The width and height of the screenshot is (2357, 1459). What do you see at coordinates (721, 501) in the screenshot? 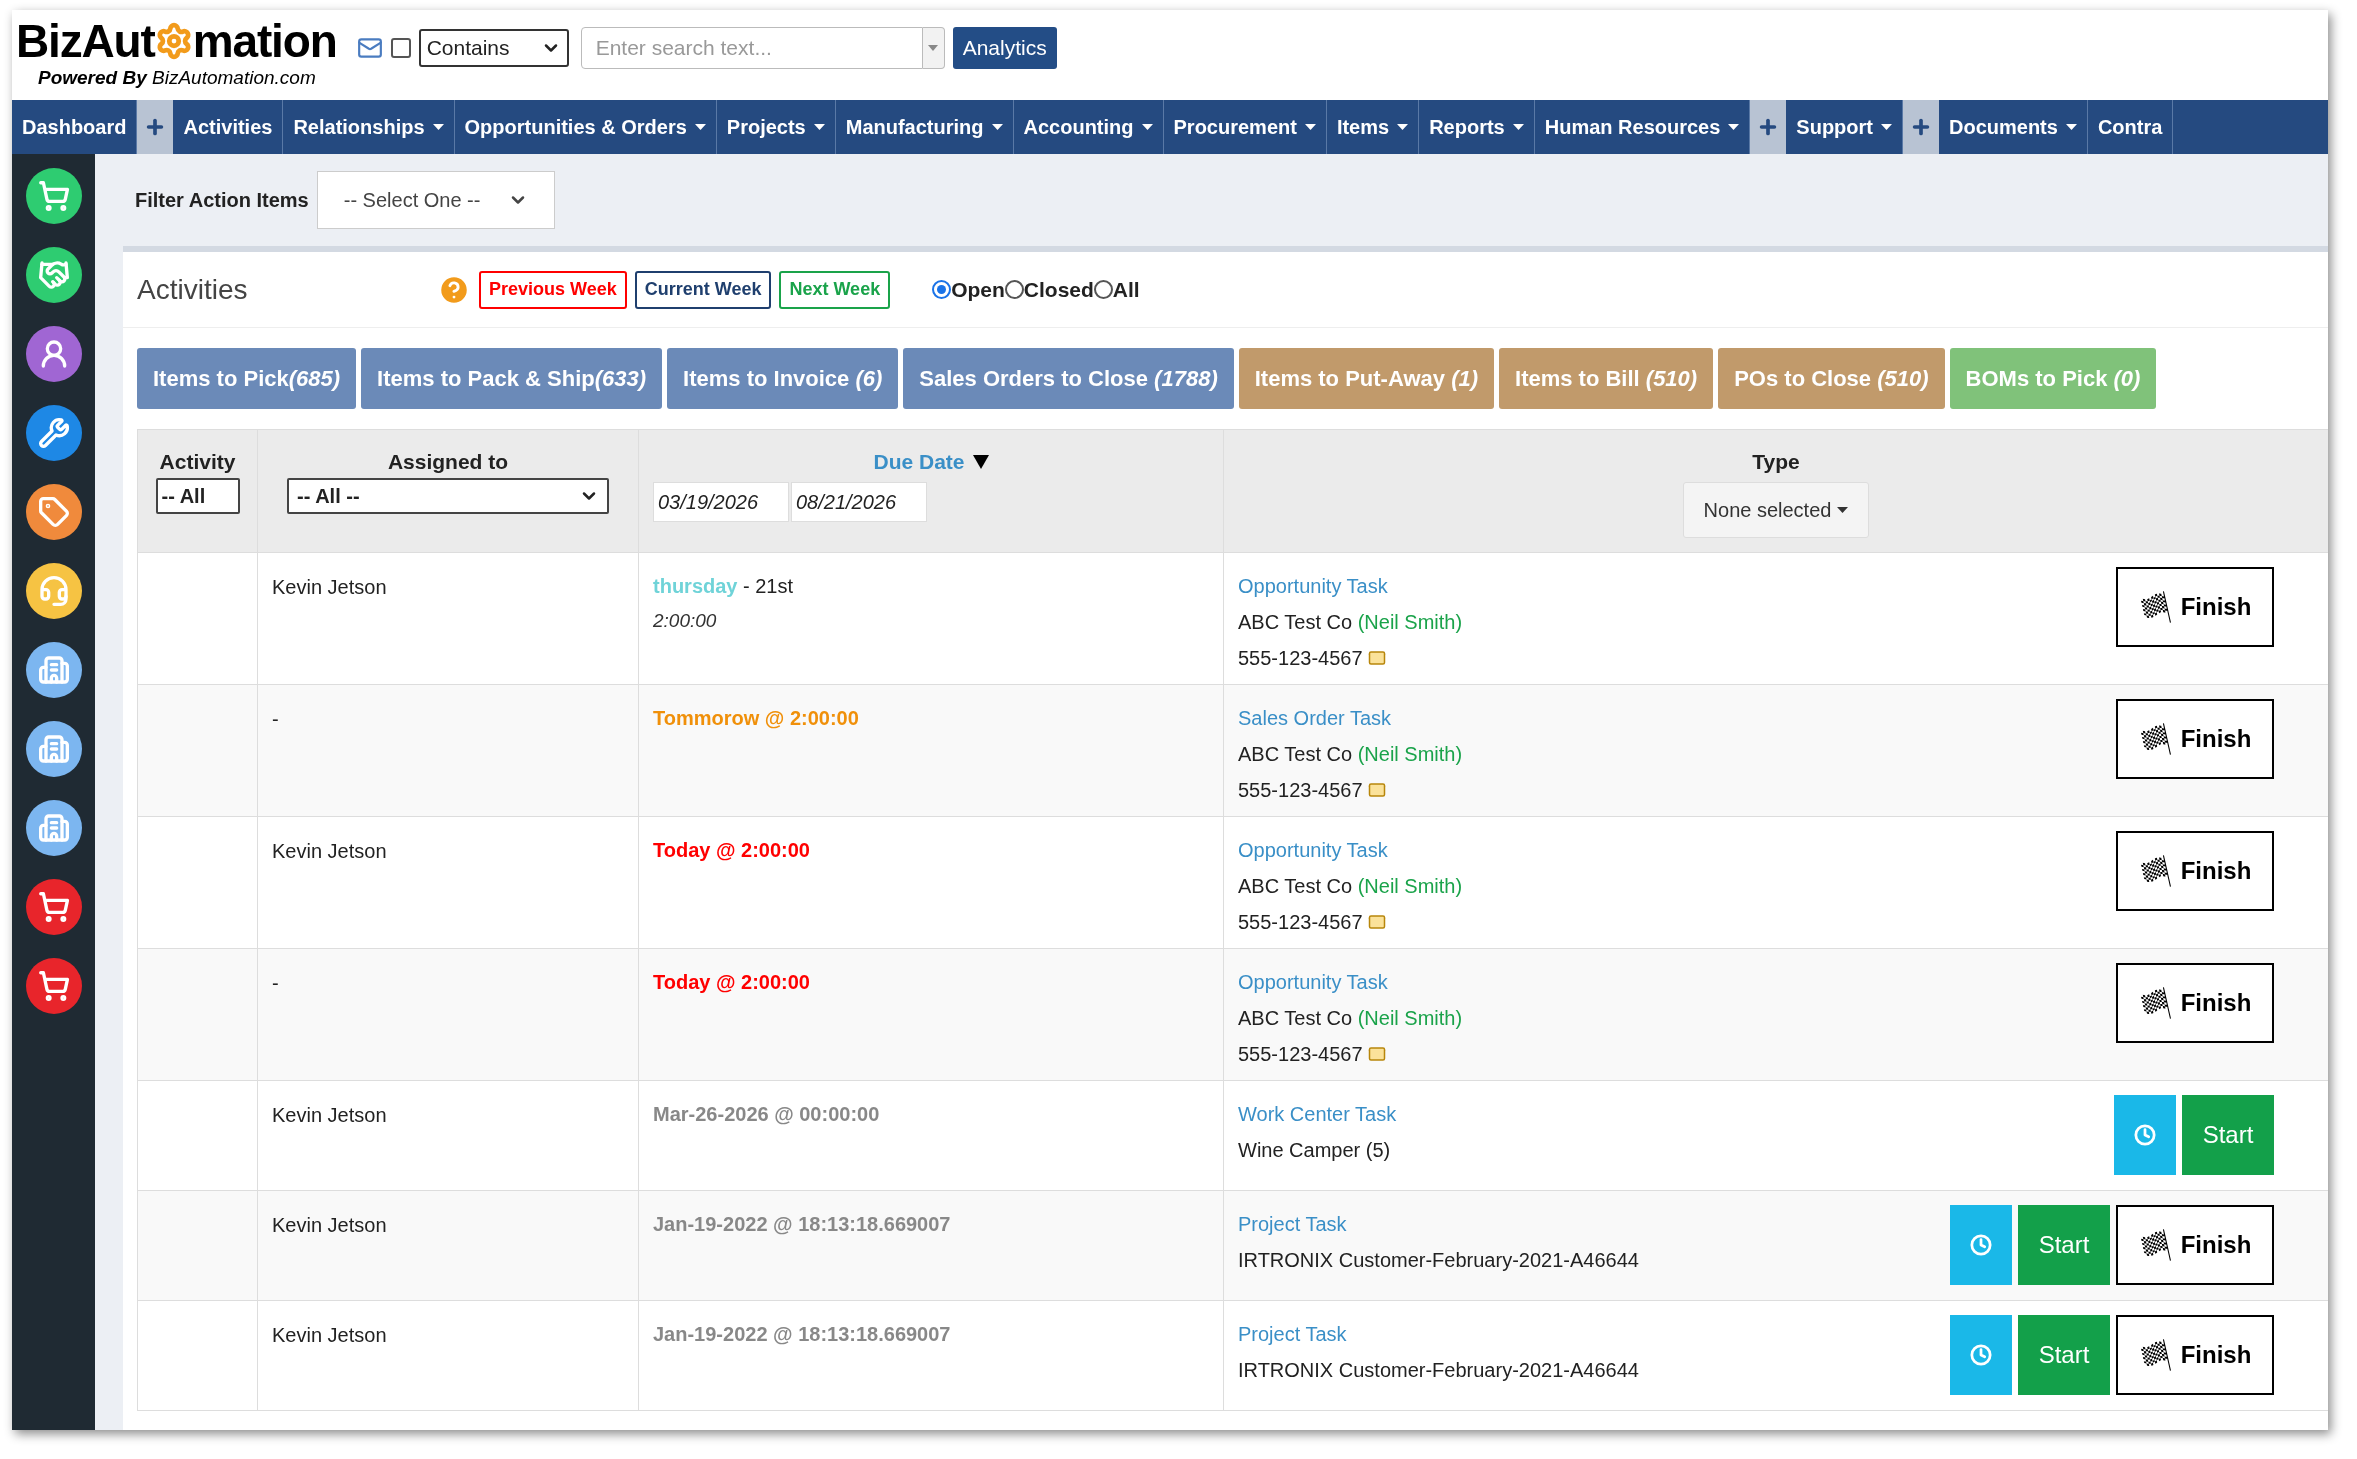
I see `date-field: 03/19/2026` at bounding box center [721, 501].